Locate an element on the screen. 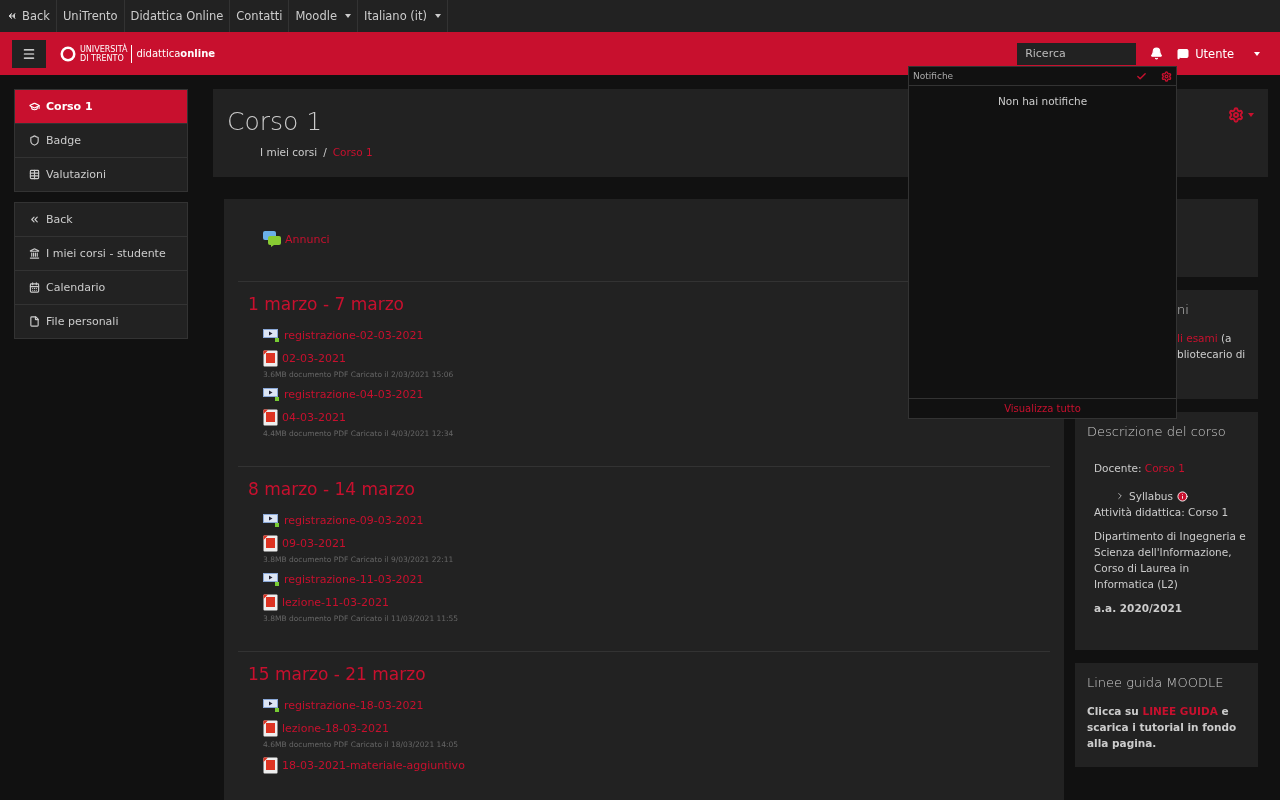  shield-icon is located at coordinates (34, 140).